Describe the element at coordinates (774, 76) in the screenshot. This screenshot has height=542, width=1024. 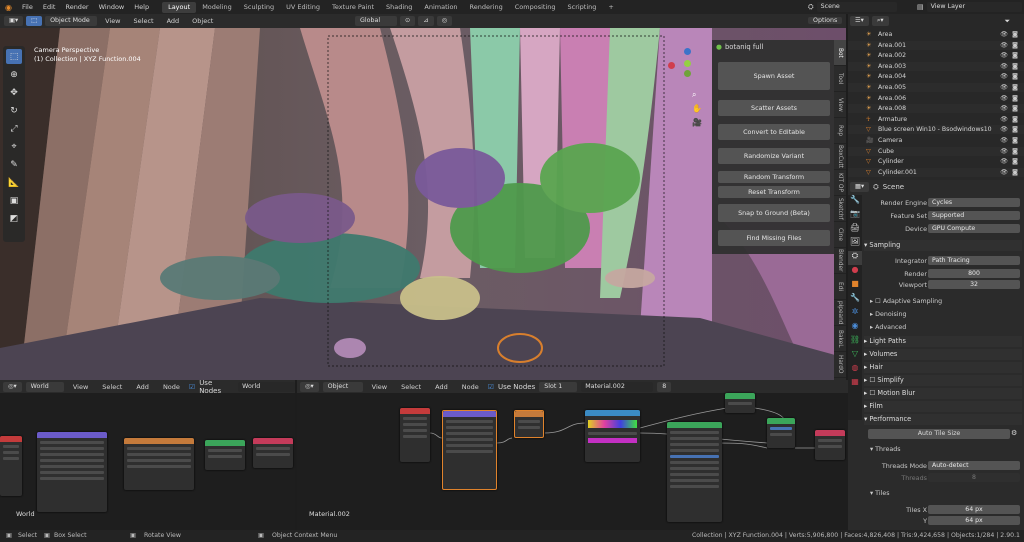
I see `spawn-asset-button: Spawn Asset` at that location.